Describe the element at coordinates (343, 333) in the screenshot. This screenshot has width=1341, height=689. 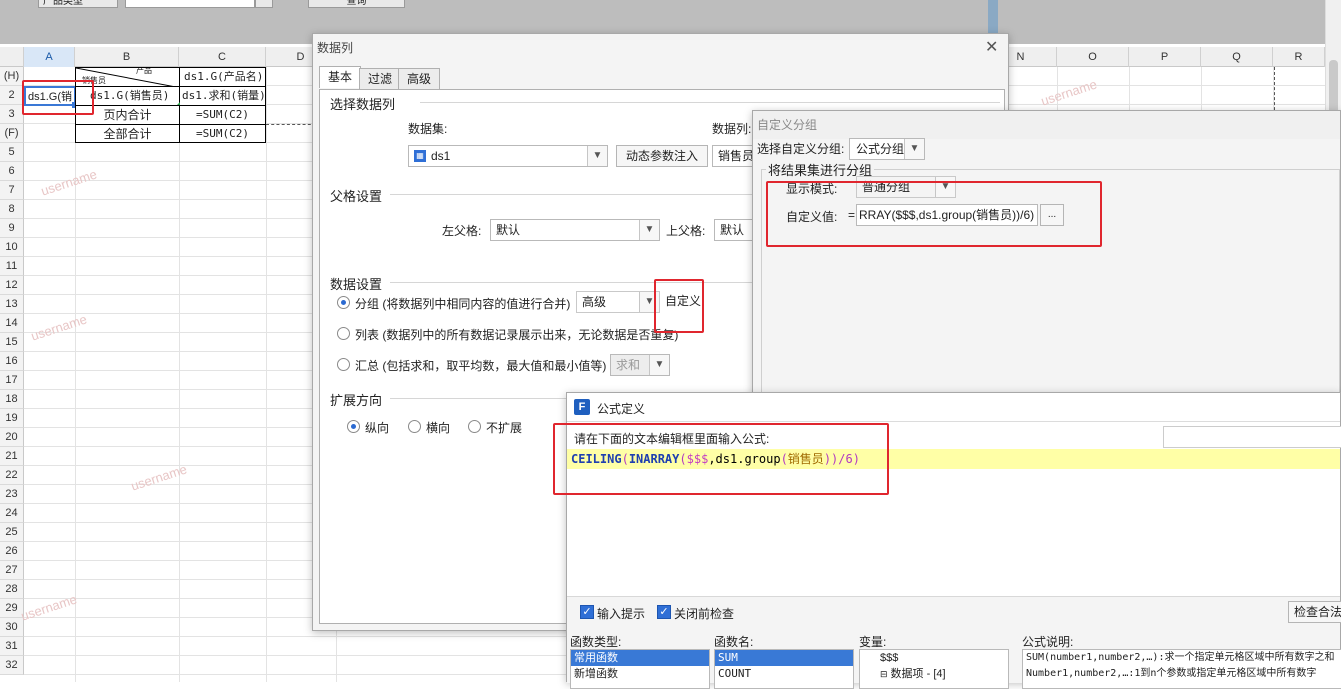
I see `list-radio` at that location.